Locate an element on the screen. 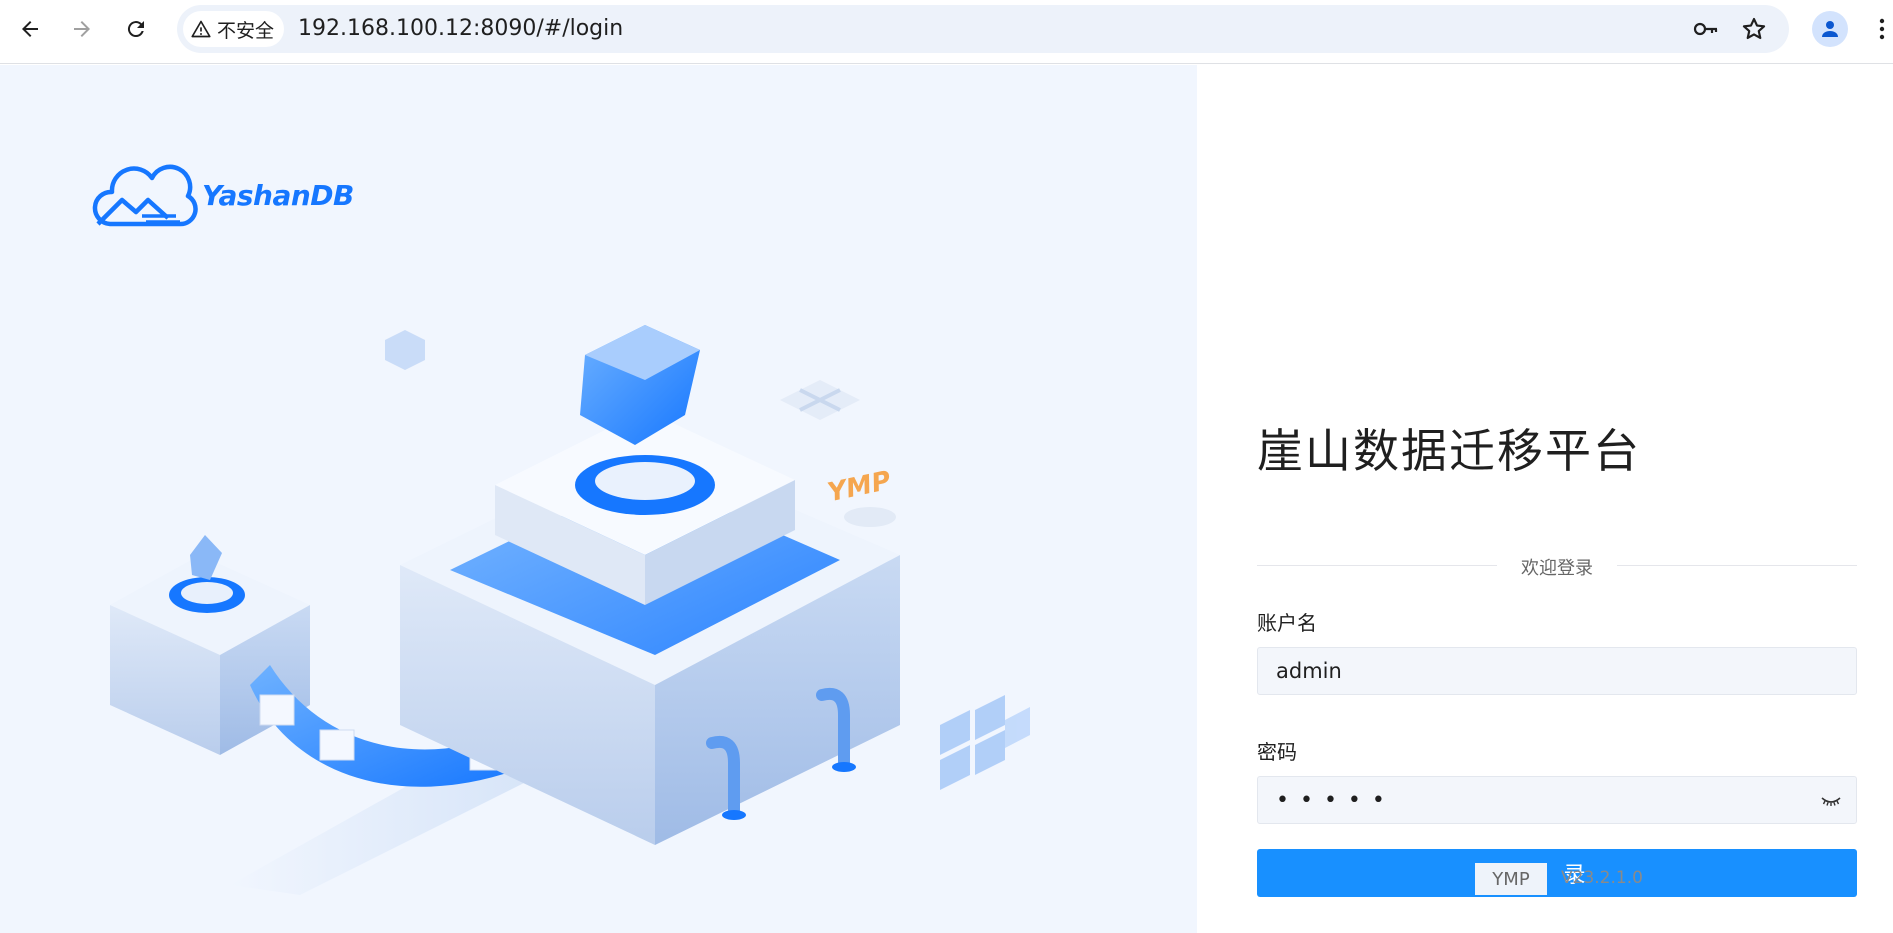 Image resolution: width=1893 pixels, height=933 pixels. browser-toolbar: 不安全 192.168.100.12:8090/#/login is located at coordinates (946, 32).